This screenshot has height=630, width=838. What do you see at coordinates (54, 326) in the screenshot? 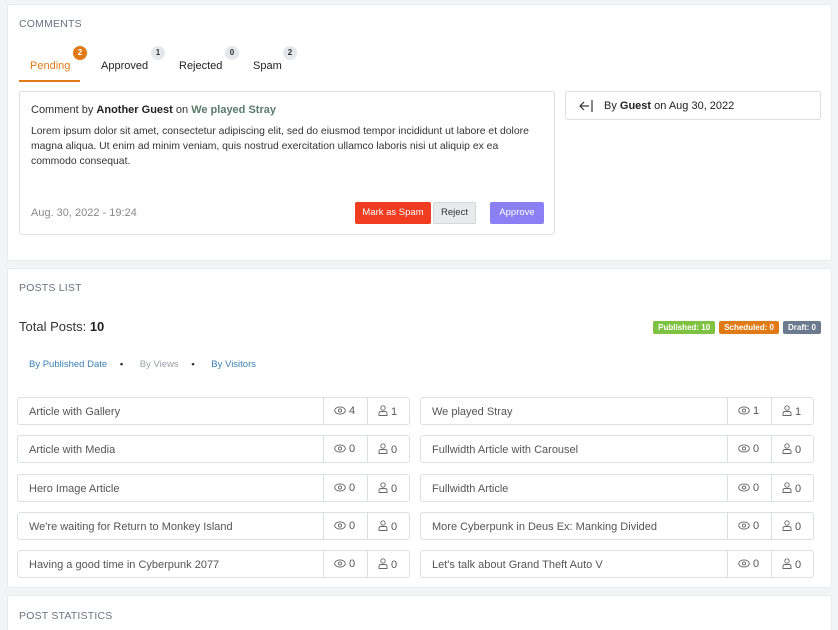
I see `total-posts-label: Total Posts:` at bounding box center [54, 326].